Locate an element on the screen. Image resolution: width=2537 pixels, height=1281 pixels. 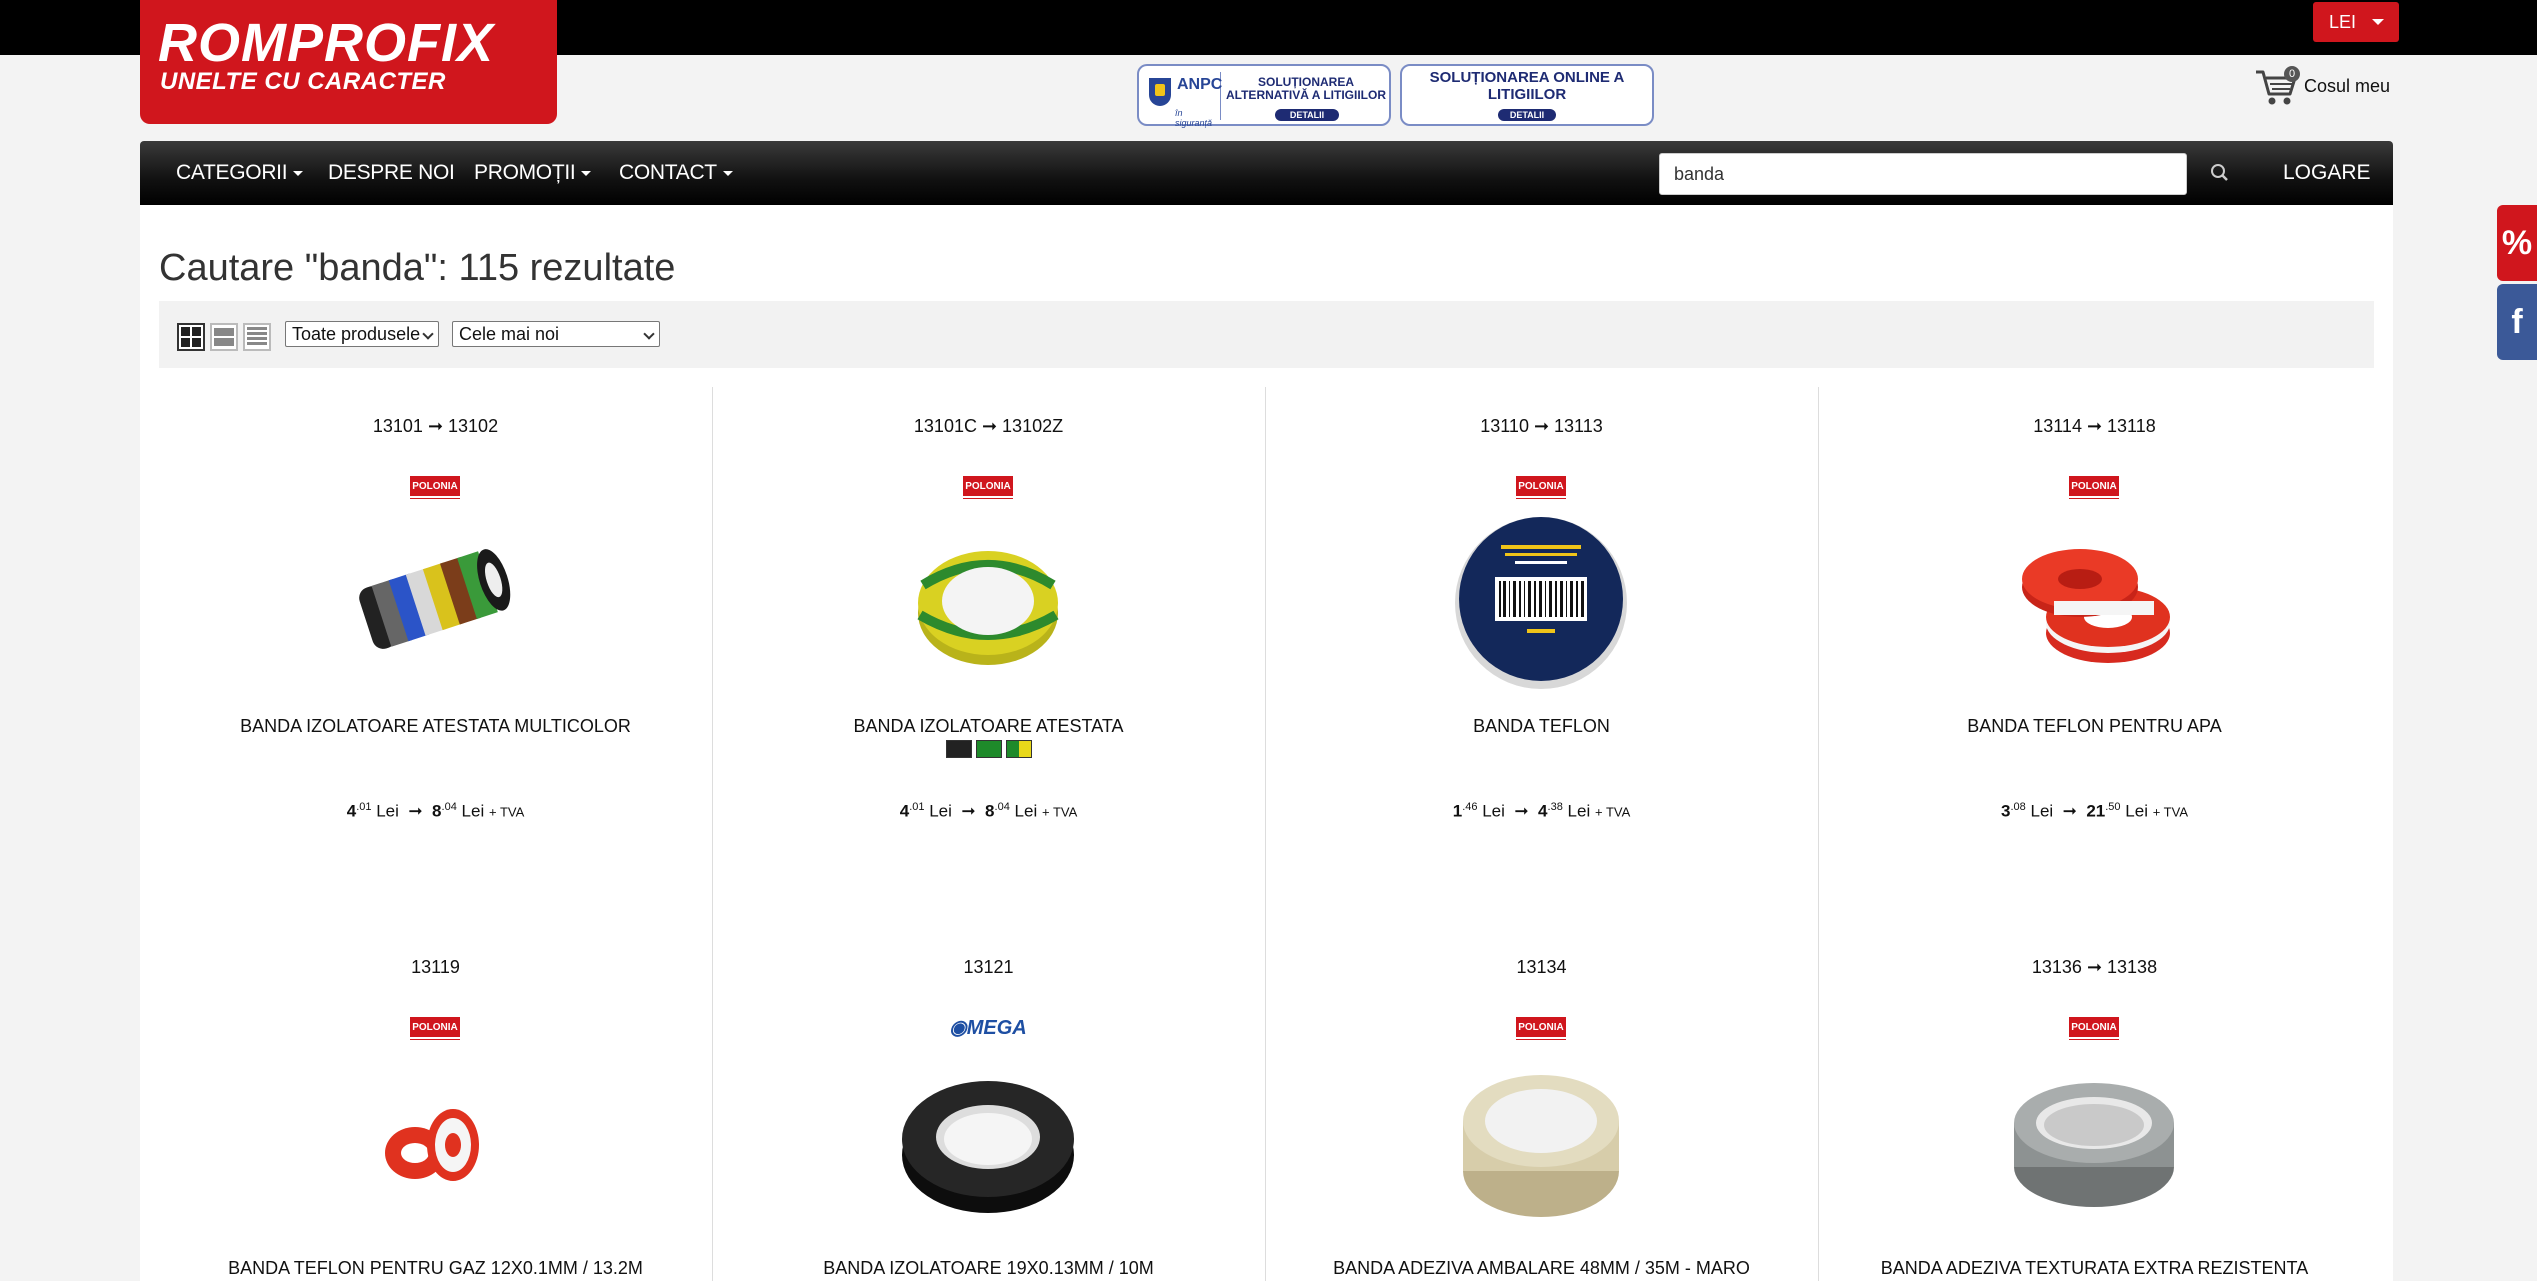
product-name: BANDA TEFLON PENTRU APA is located at coordinates (2094, 726).